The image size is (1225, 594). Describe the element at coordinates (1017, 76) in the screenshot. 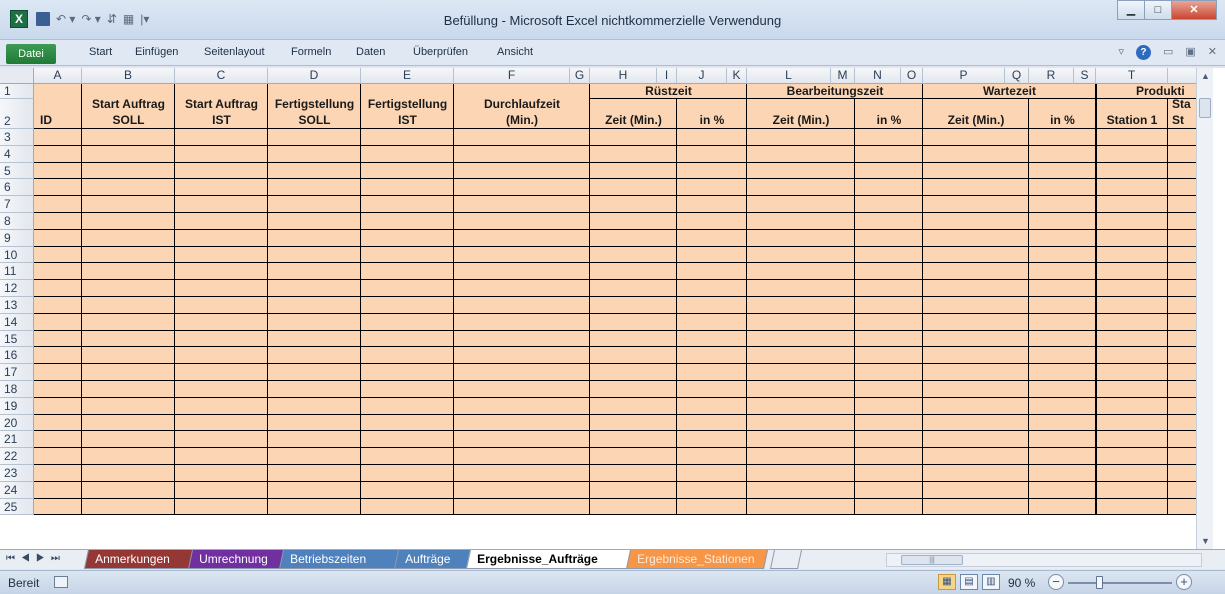

I see `column-header: Q` at that location.